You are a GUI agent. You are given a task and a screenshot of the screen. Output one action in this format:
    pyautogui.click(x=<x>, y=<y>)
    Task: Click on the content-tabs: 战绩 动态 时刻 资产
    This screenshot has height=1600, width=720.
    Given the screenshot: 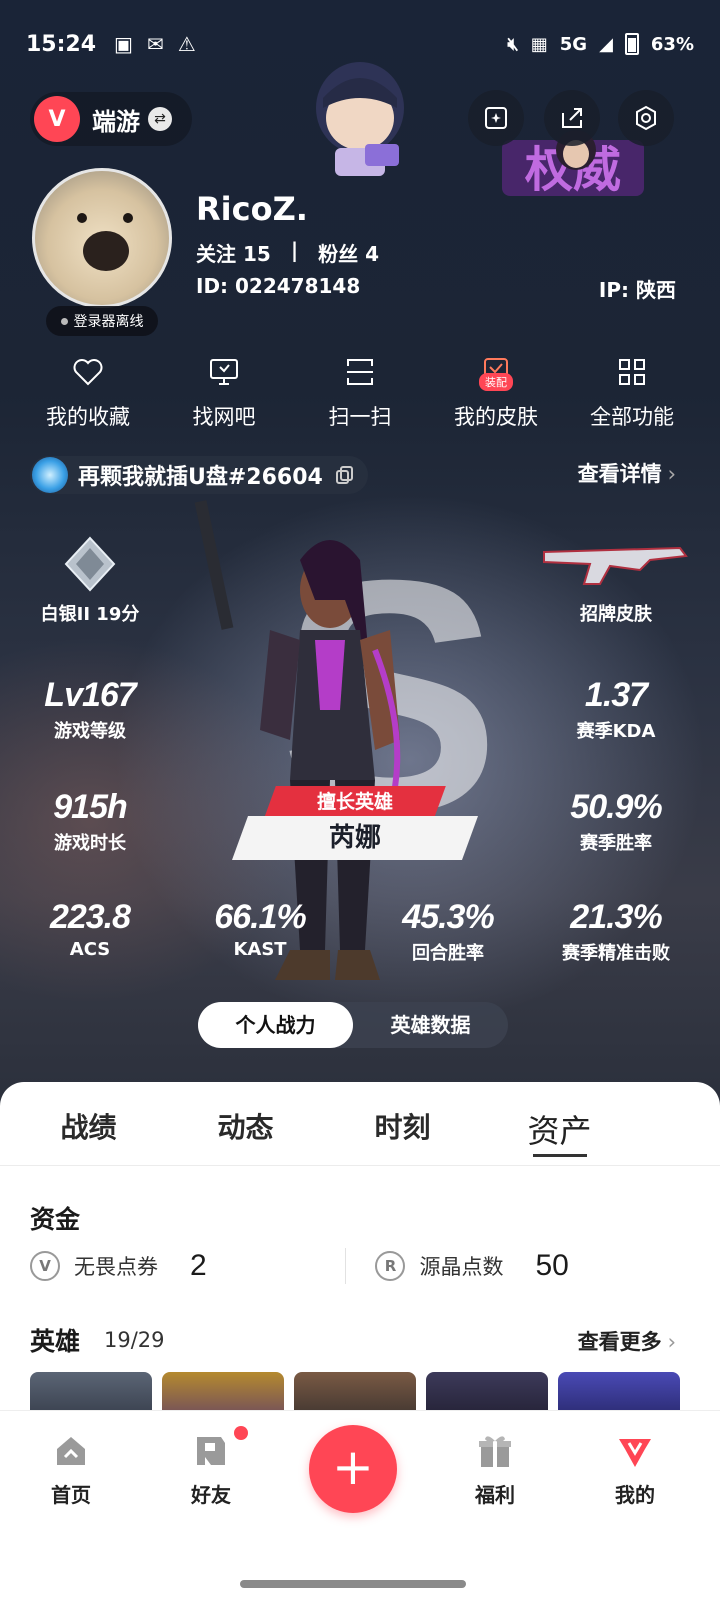 What is the action you would take?
    pyautogui.click(x=360, y=1124)
    